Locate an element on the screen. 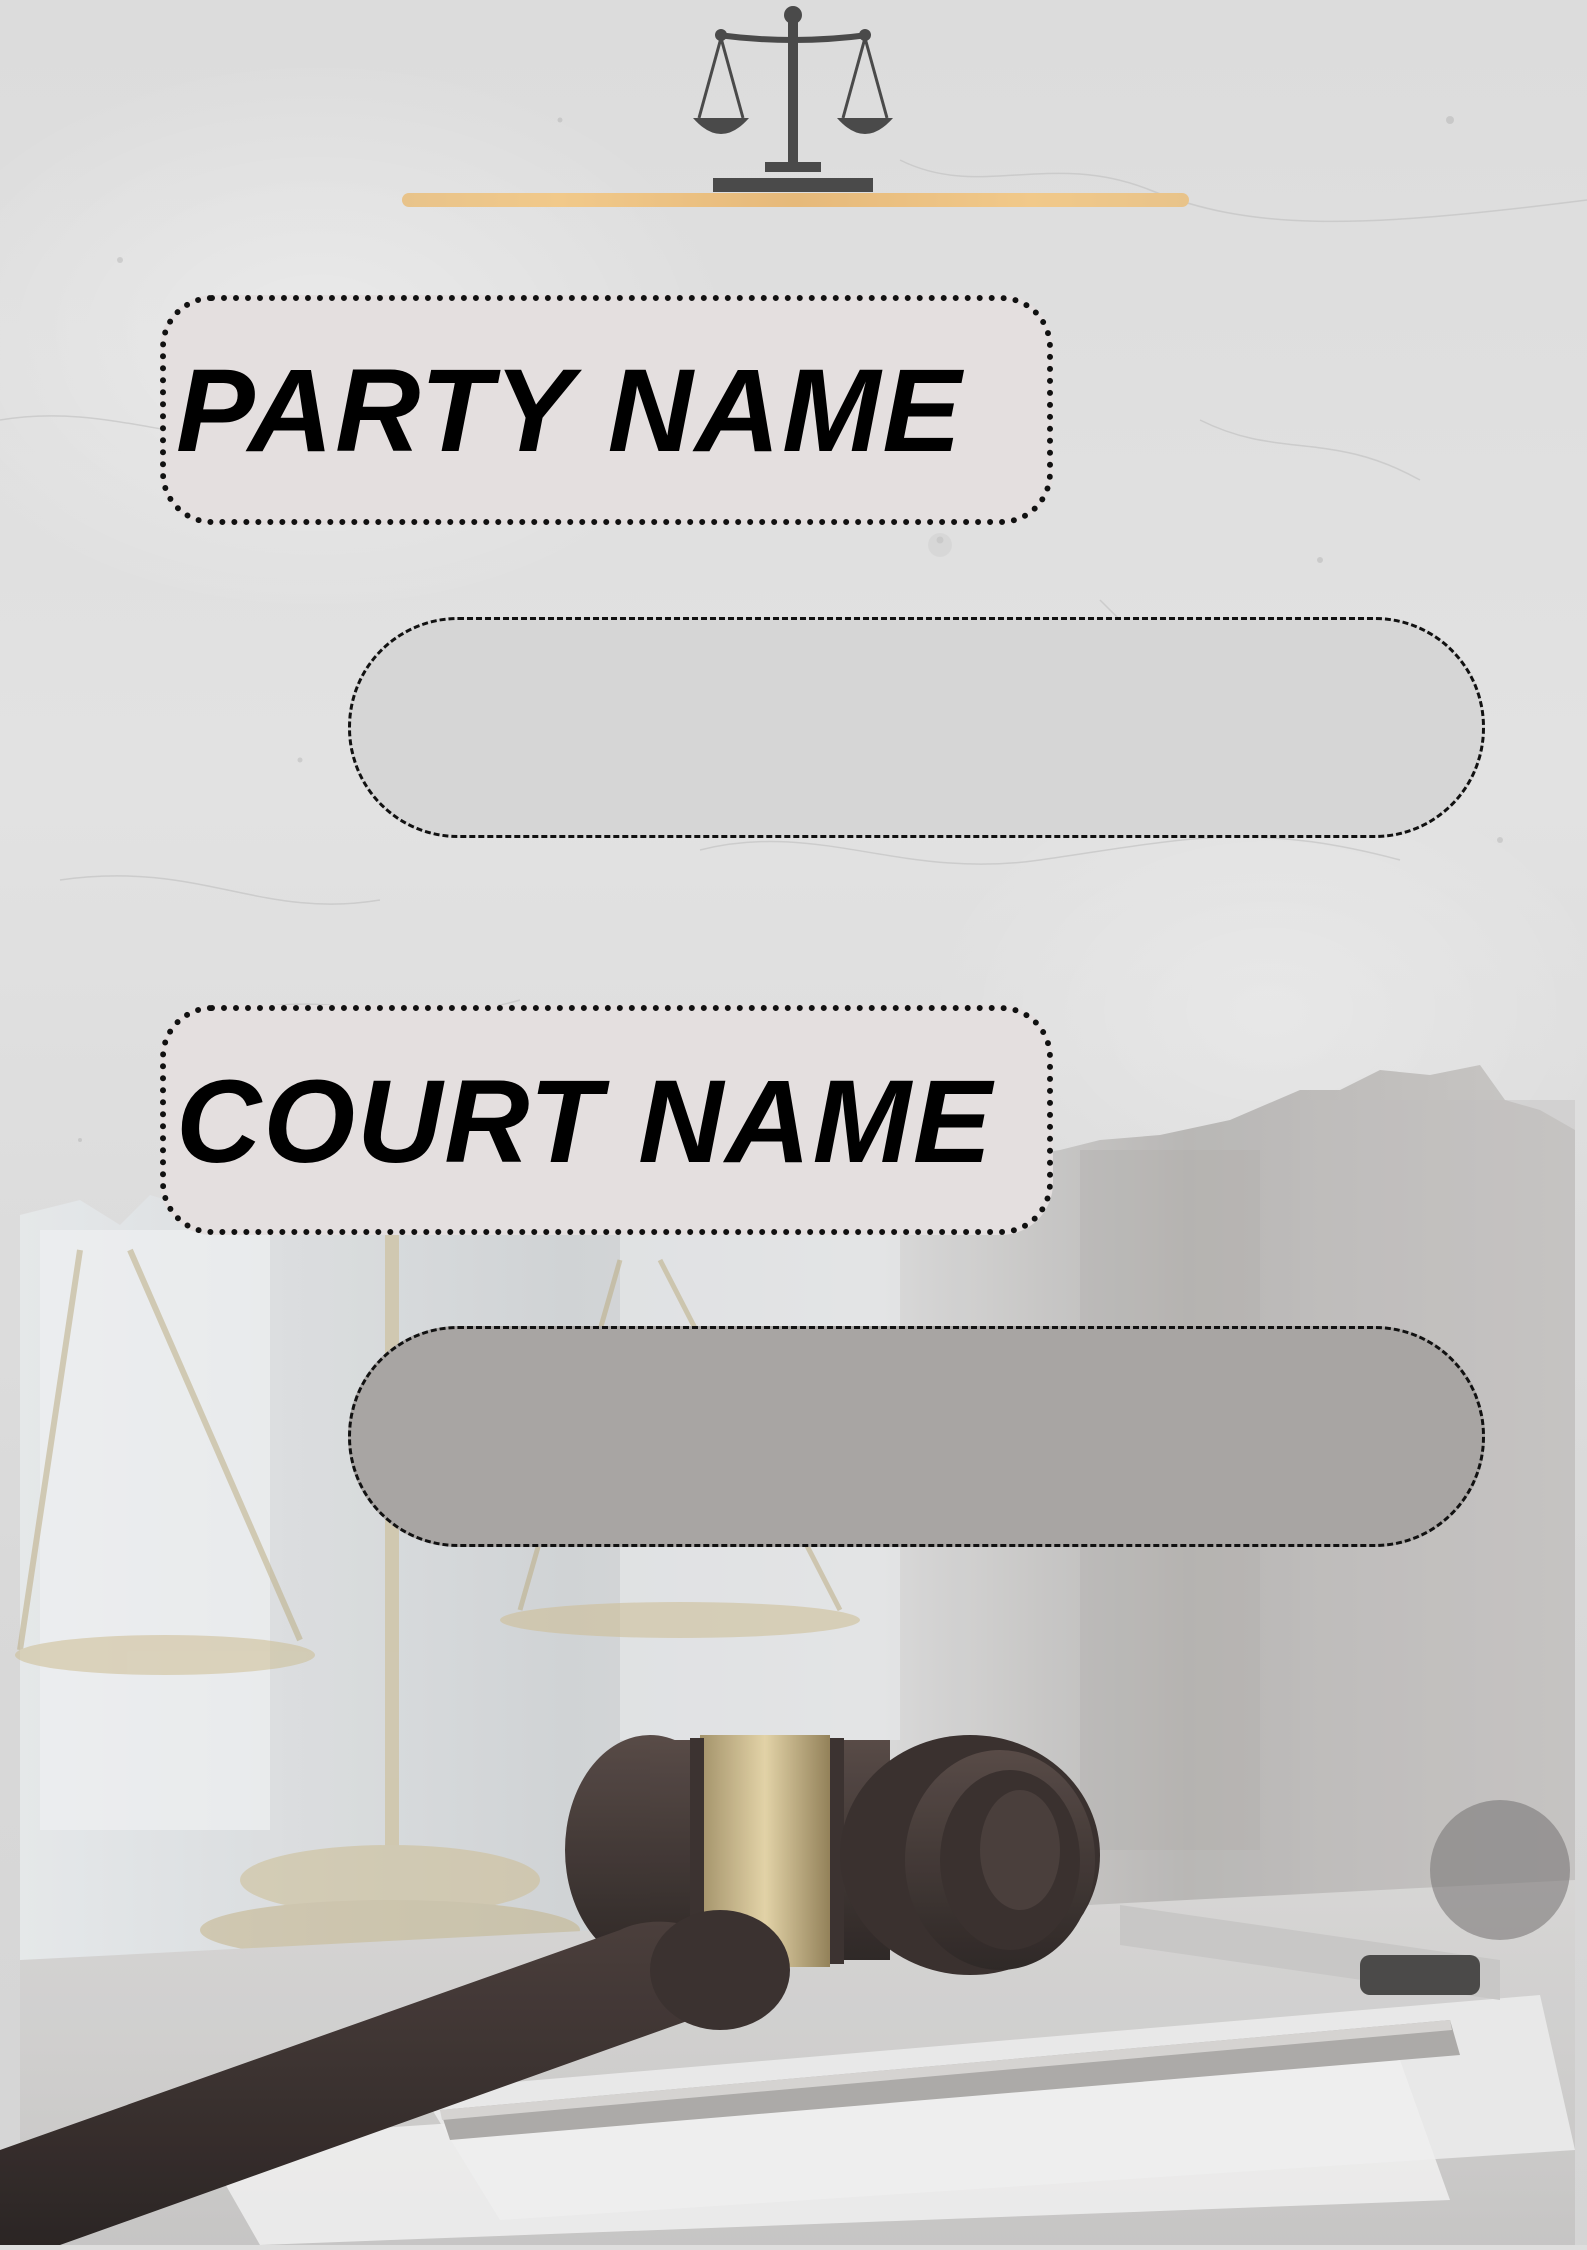 The width and height of the screenshot is (1587, 2250). party-name-field is located at coordinates (916, 727).